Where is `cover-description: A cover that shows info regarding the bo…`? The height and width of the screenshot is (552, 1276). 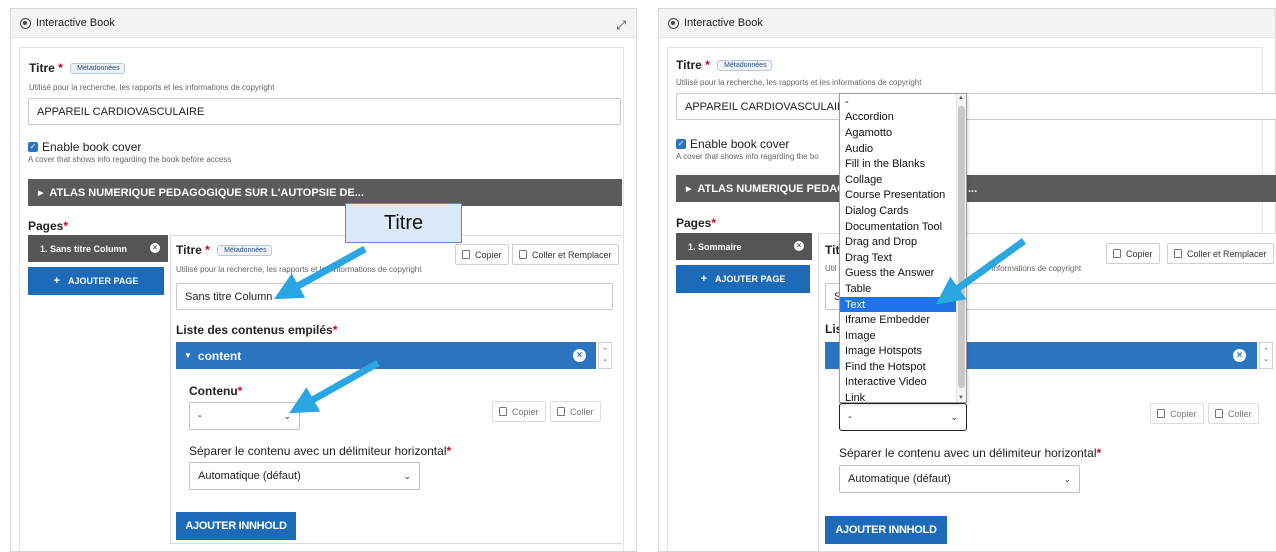
cover-description: A cover that shows info regarding the bo… is located at coordinates (130, 159).